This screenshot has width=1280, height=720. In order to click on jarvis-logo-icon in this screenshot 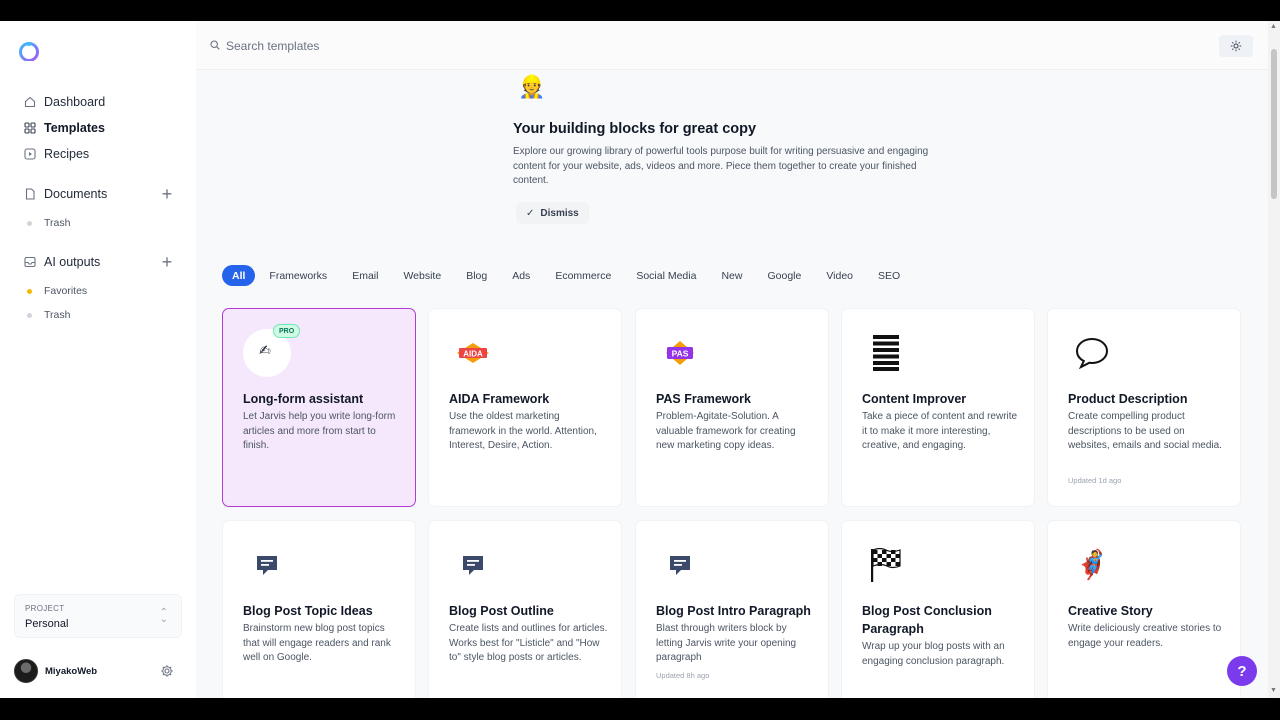, I will do `click(29, 51)`.